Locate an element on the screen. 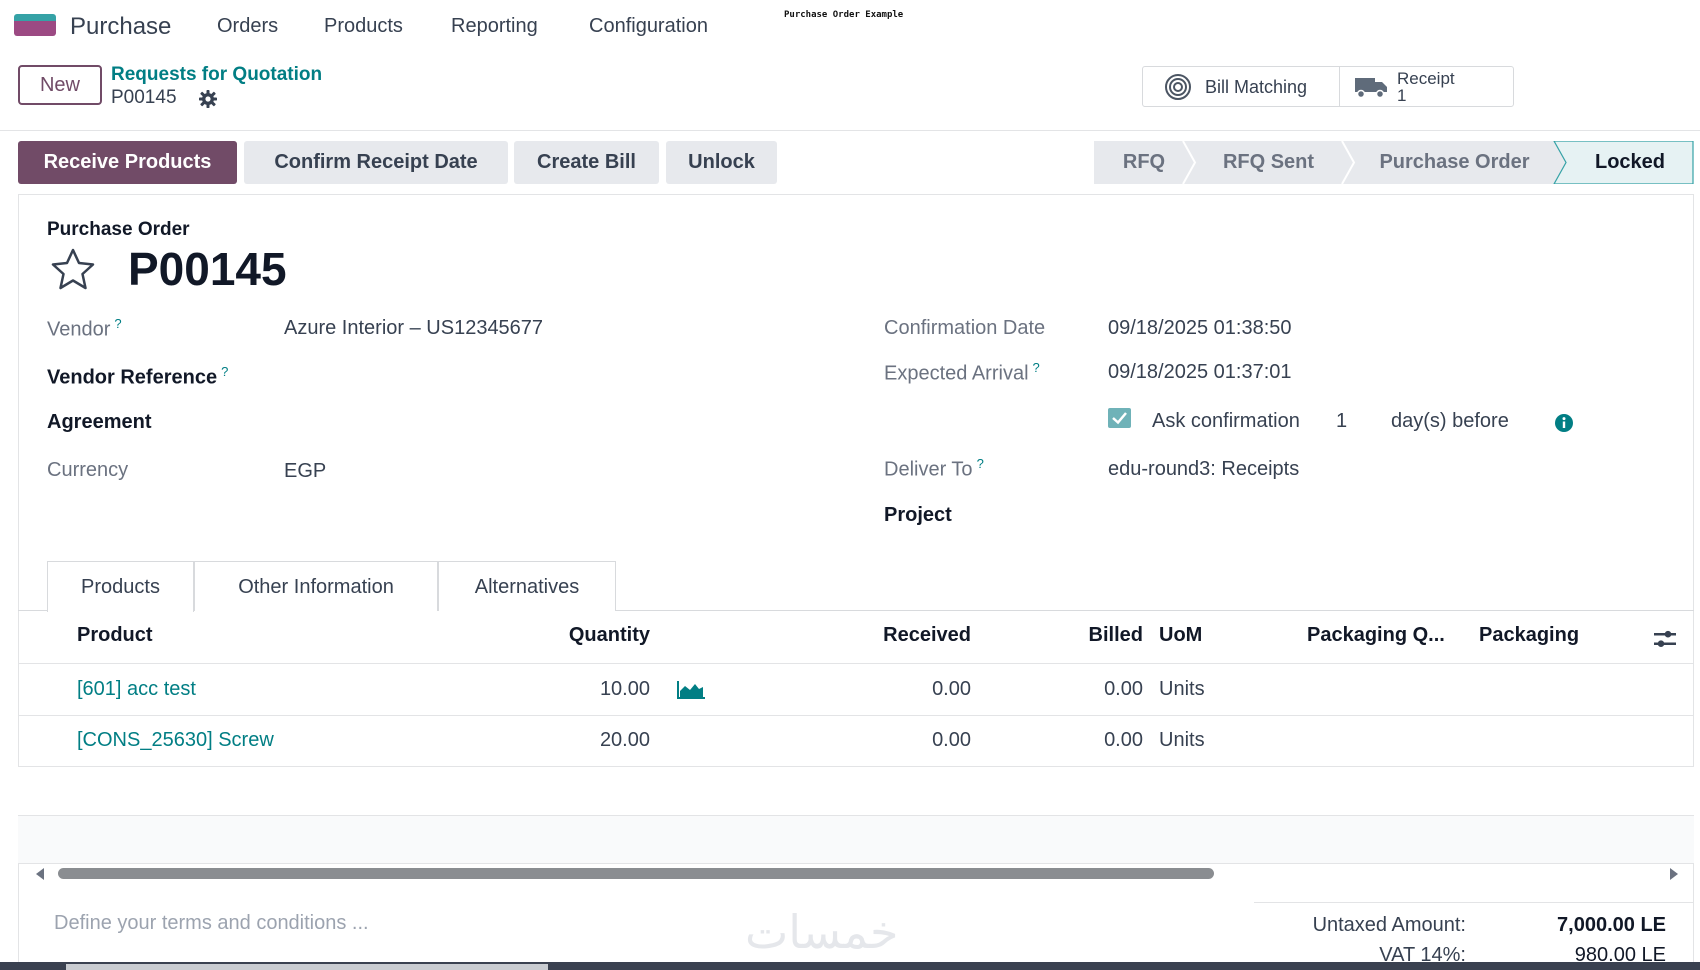  table-row-product: [601] acc test is located at coordinates (136, 689).